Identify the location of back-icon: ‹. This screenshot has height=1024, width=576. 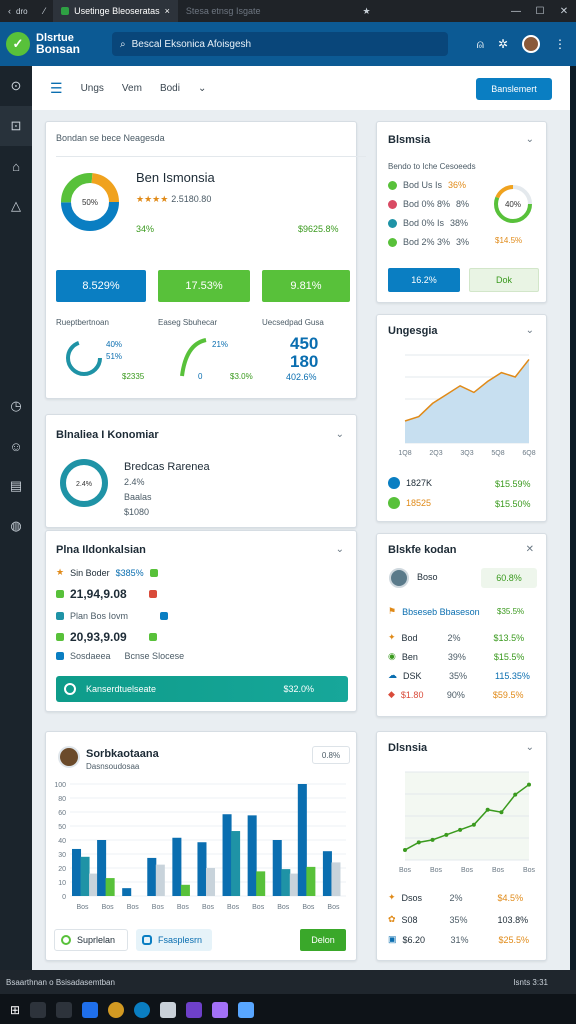
(9, 11).